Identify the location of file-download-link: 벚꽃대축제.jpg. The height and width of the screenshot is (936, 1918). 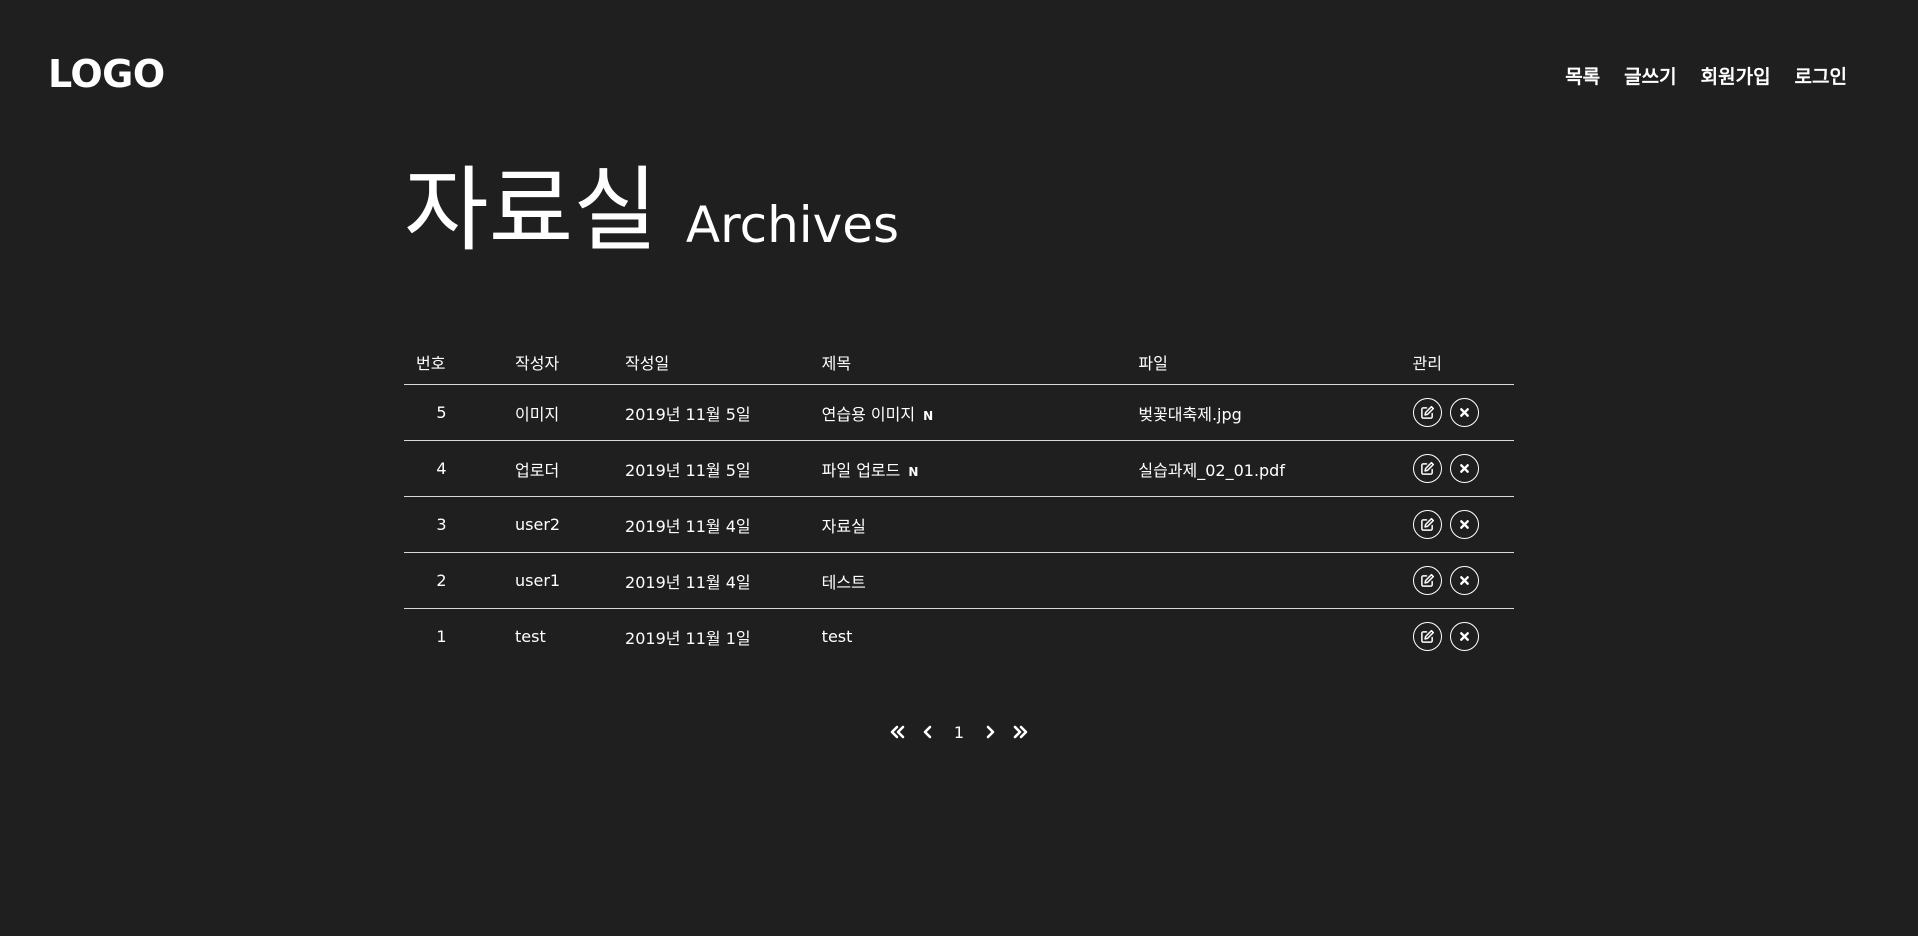
(1189, 414).